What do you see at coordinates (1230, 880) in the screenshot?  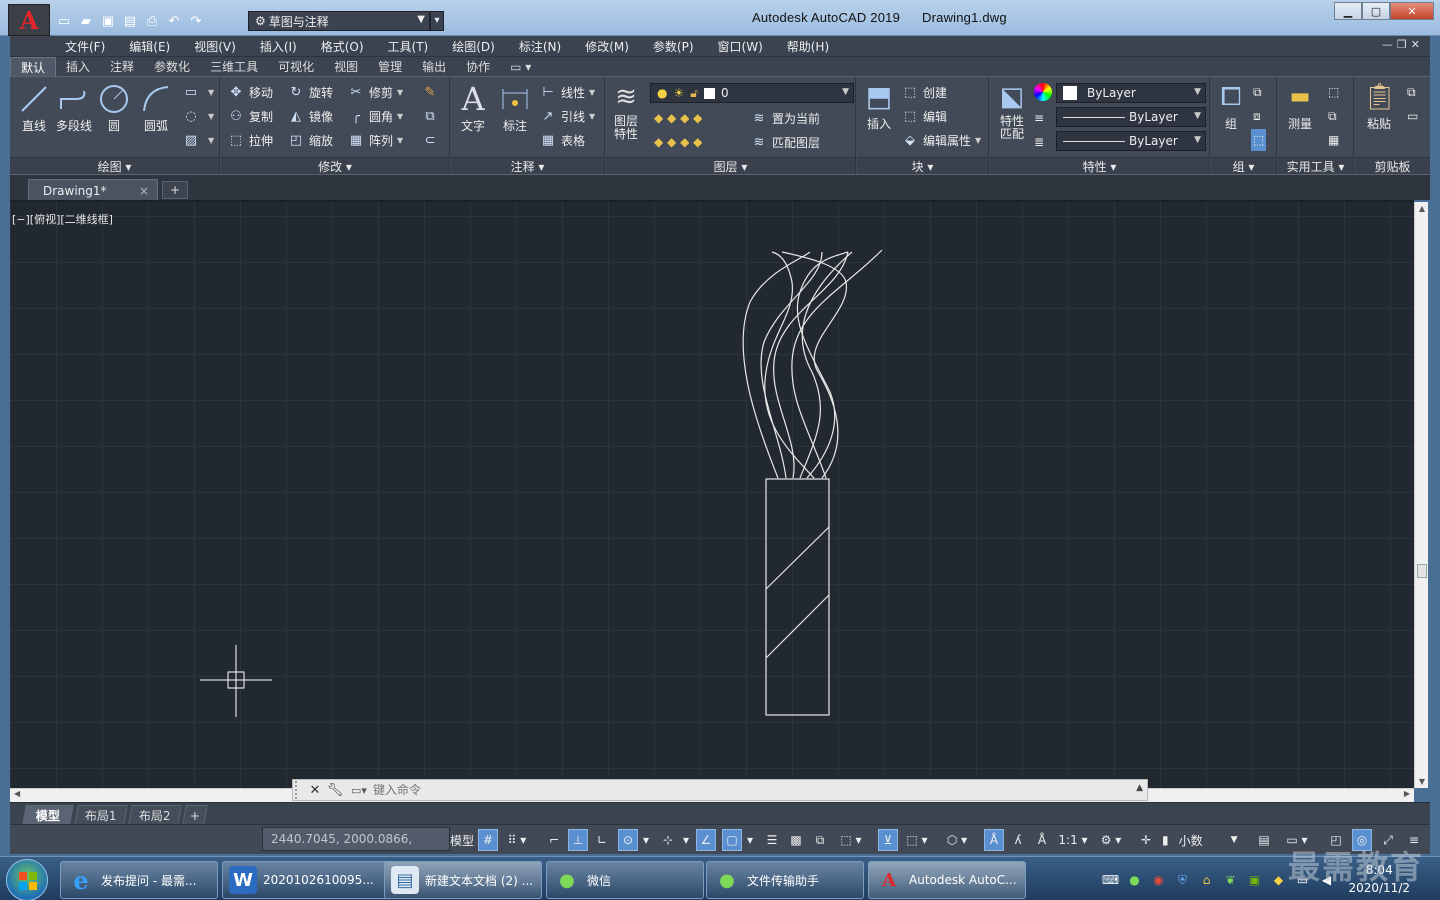 I see `leaf-icon: ❦` at bounding box center [1230, 880].